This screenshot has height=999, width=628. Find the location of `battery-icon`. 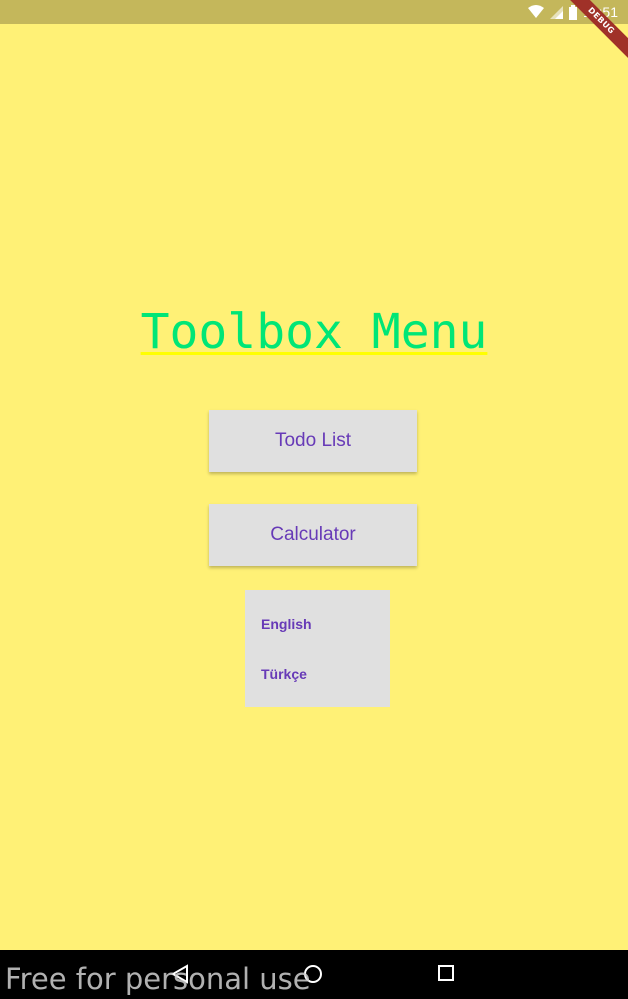

battery-icon is located at coordinates (572, 12).